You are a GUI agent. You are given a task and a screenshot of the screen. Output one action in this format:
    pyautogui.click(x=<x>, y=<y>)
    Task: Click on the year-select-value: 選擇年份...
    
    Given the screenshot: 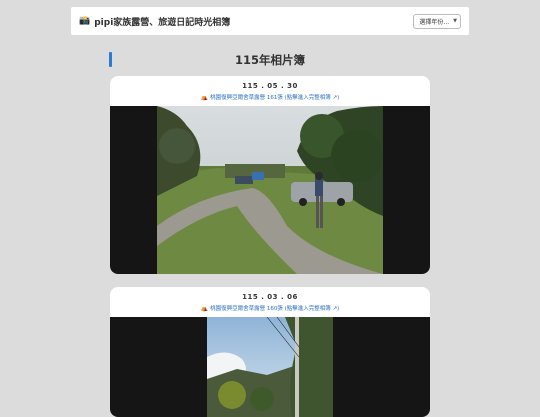 What is the action you would take?
    pyautogui.click(x=434, y=22)
    